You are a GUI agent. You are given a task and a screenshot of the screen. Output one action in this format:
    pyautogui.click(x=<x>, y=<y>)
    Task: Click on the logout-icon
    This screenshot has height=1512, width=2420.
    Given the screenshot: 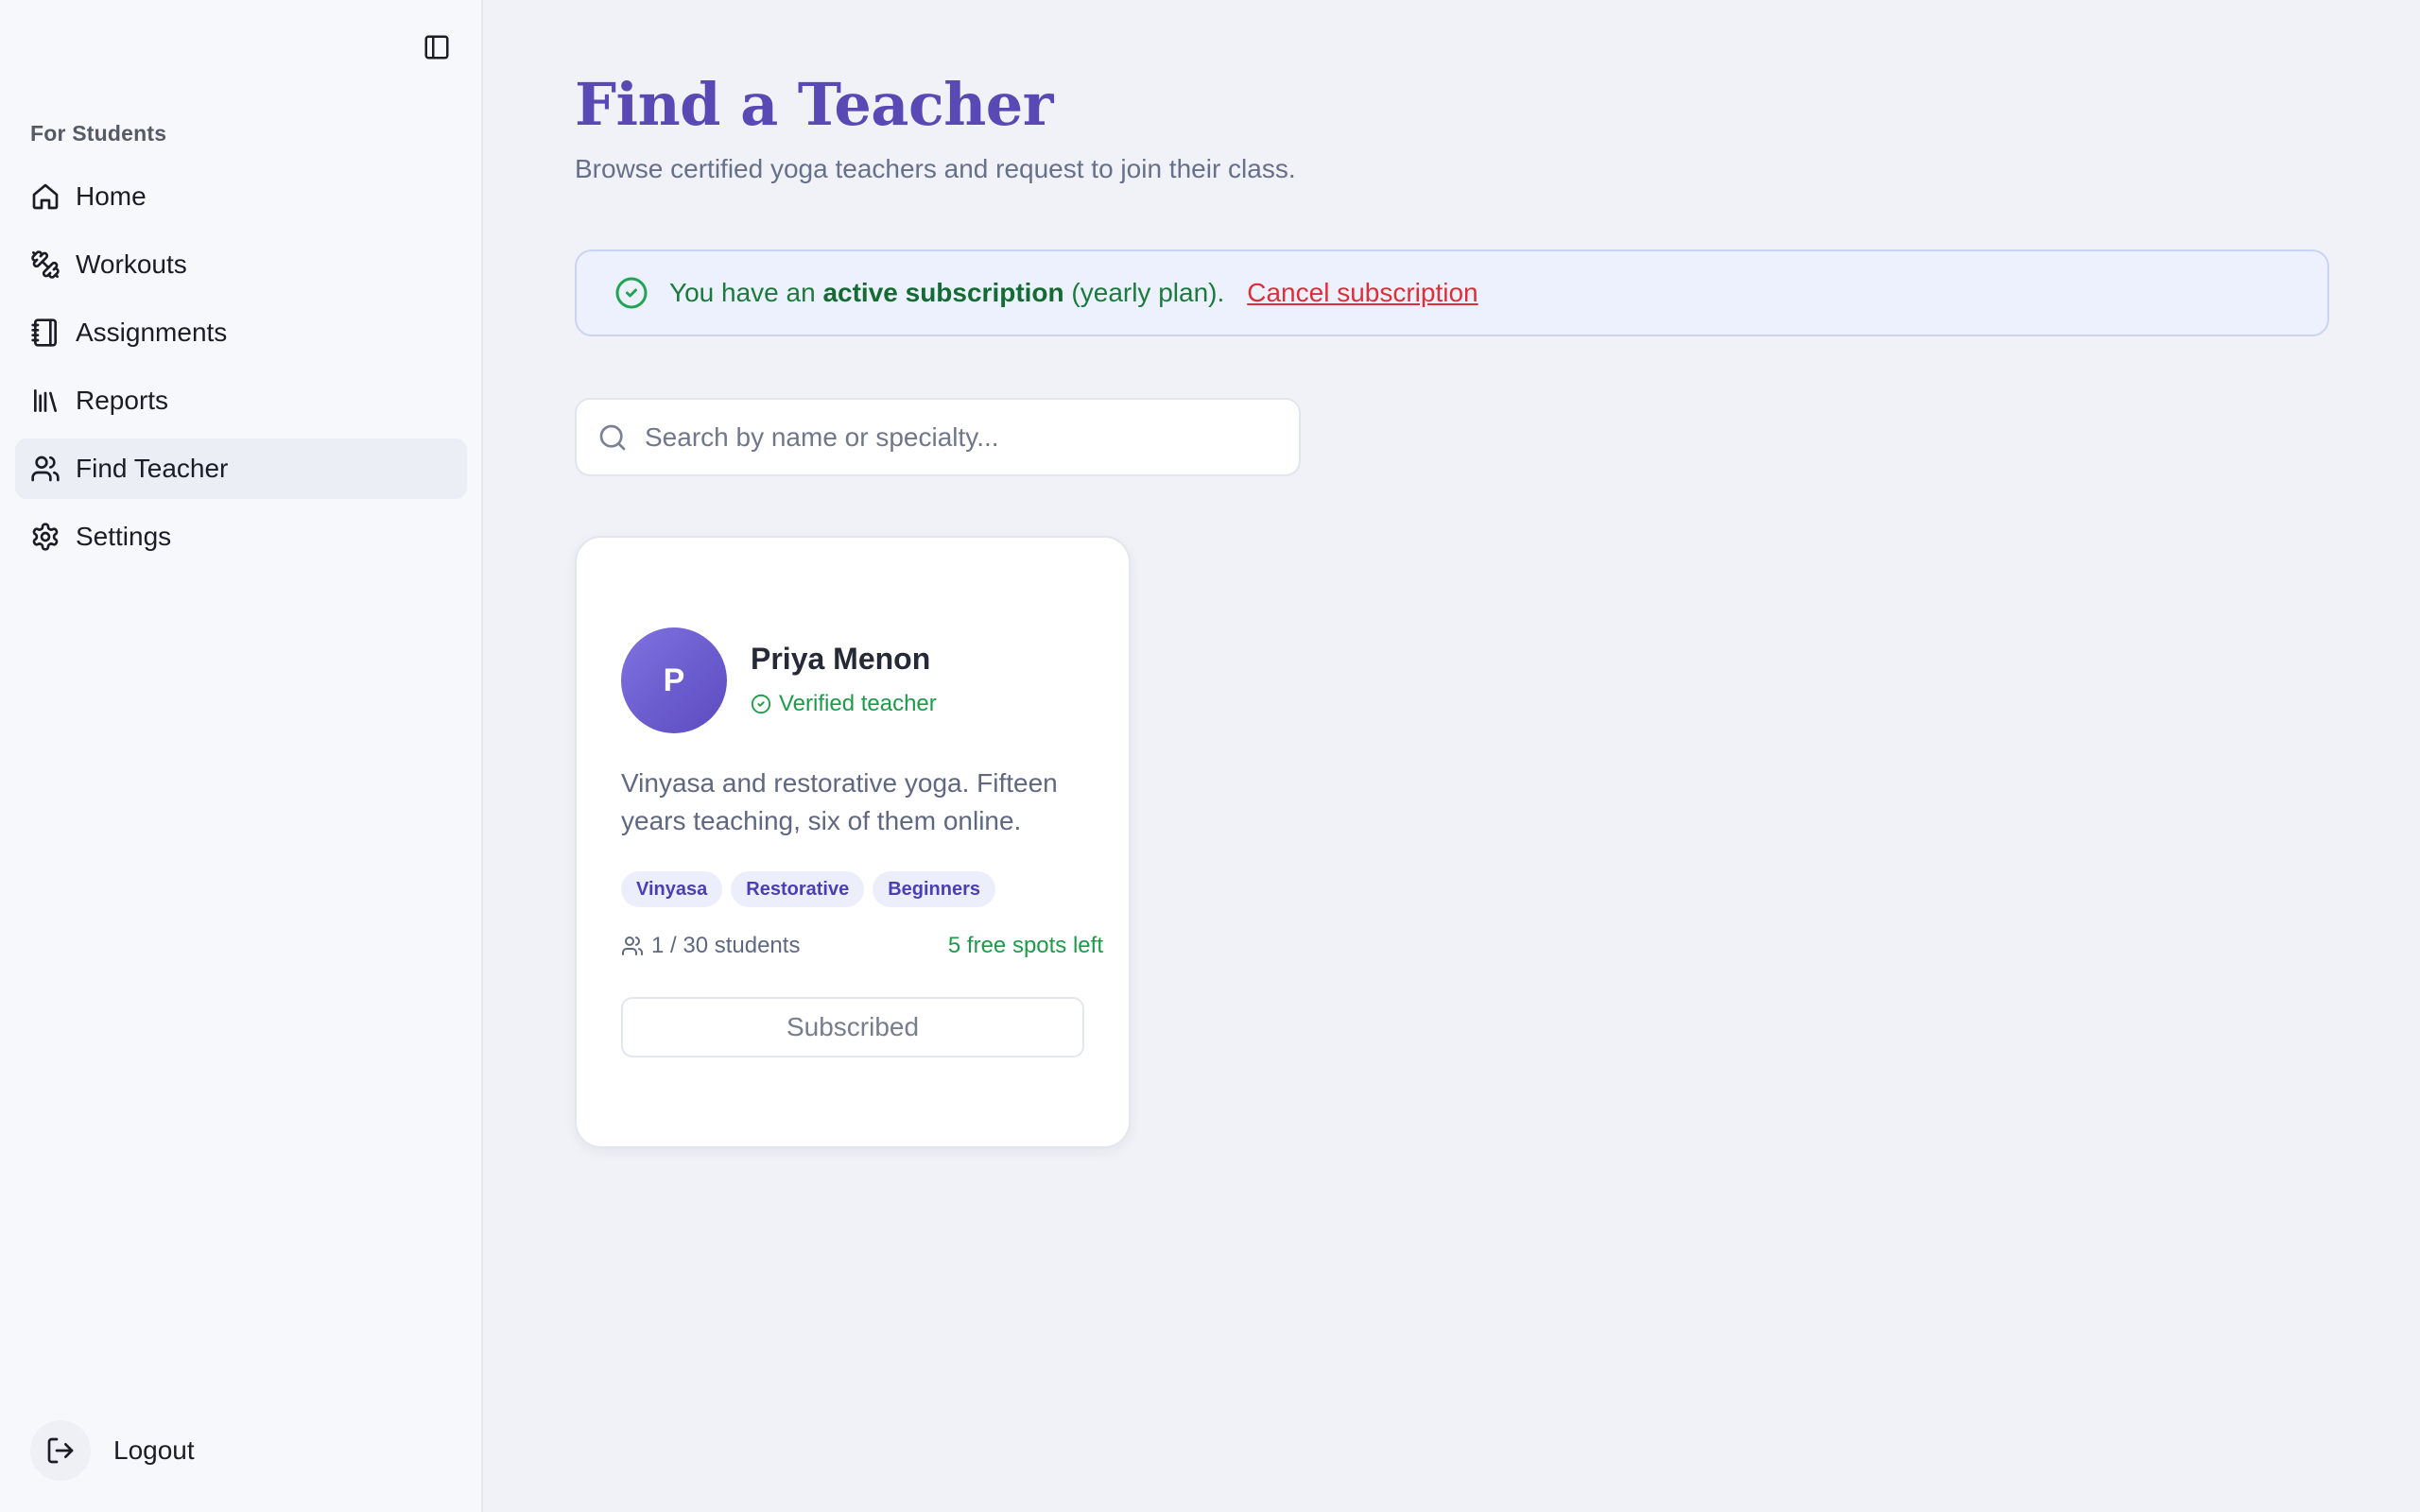 What is the action you would take?
    pyautogui.click(x=60, y=1450)
    